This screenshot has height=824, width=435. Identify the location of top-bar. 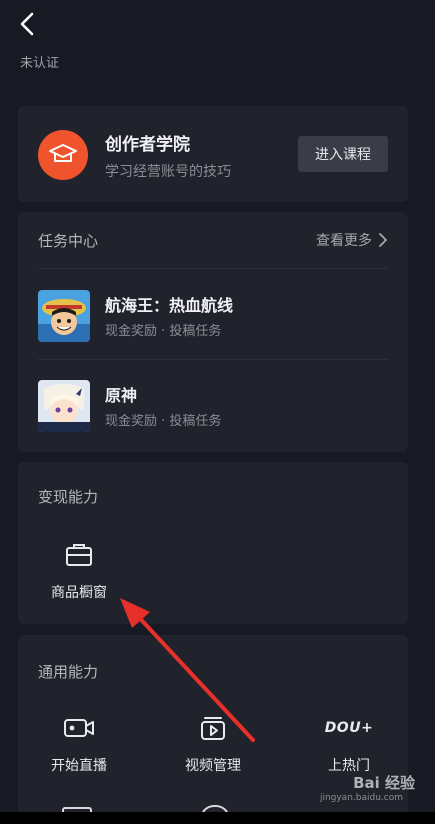
(217, 24).